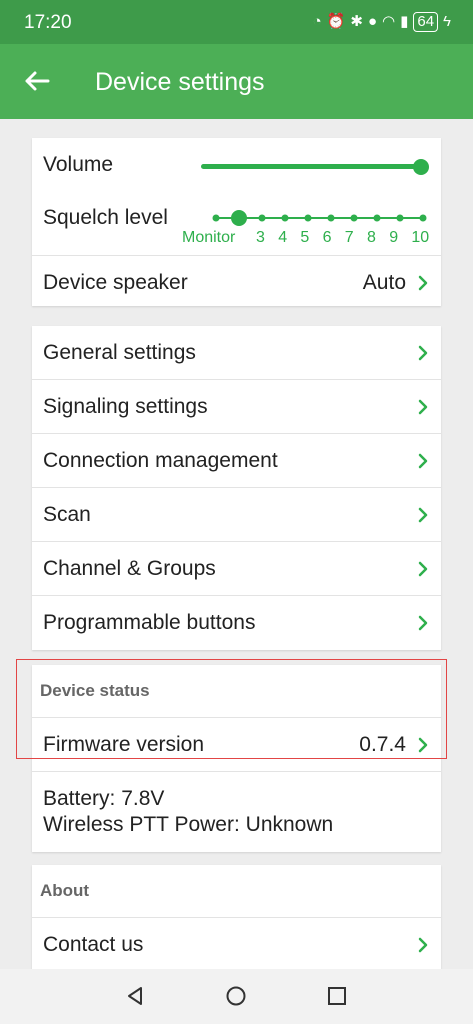  I want to click on page-title: Device settings, so click(180, 82).